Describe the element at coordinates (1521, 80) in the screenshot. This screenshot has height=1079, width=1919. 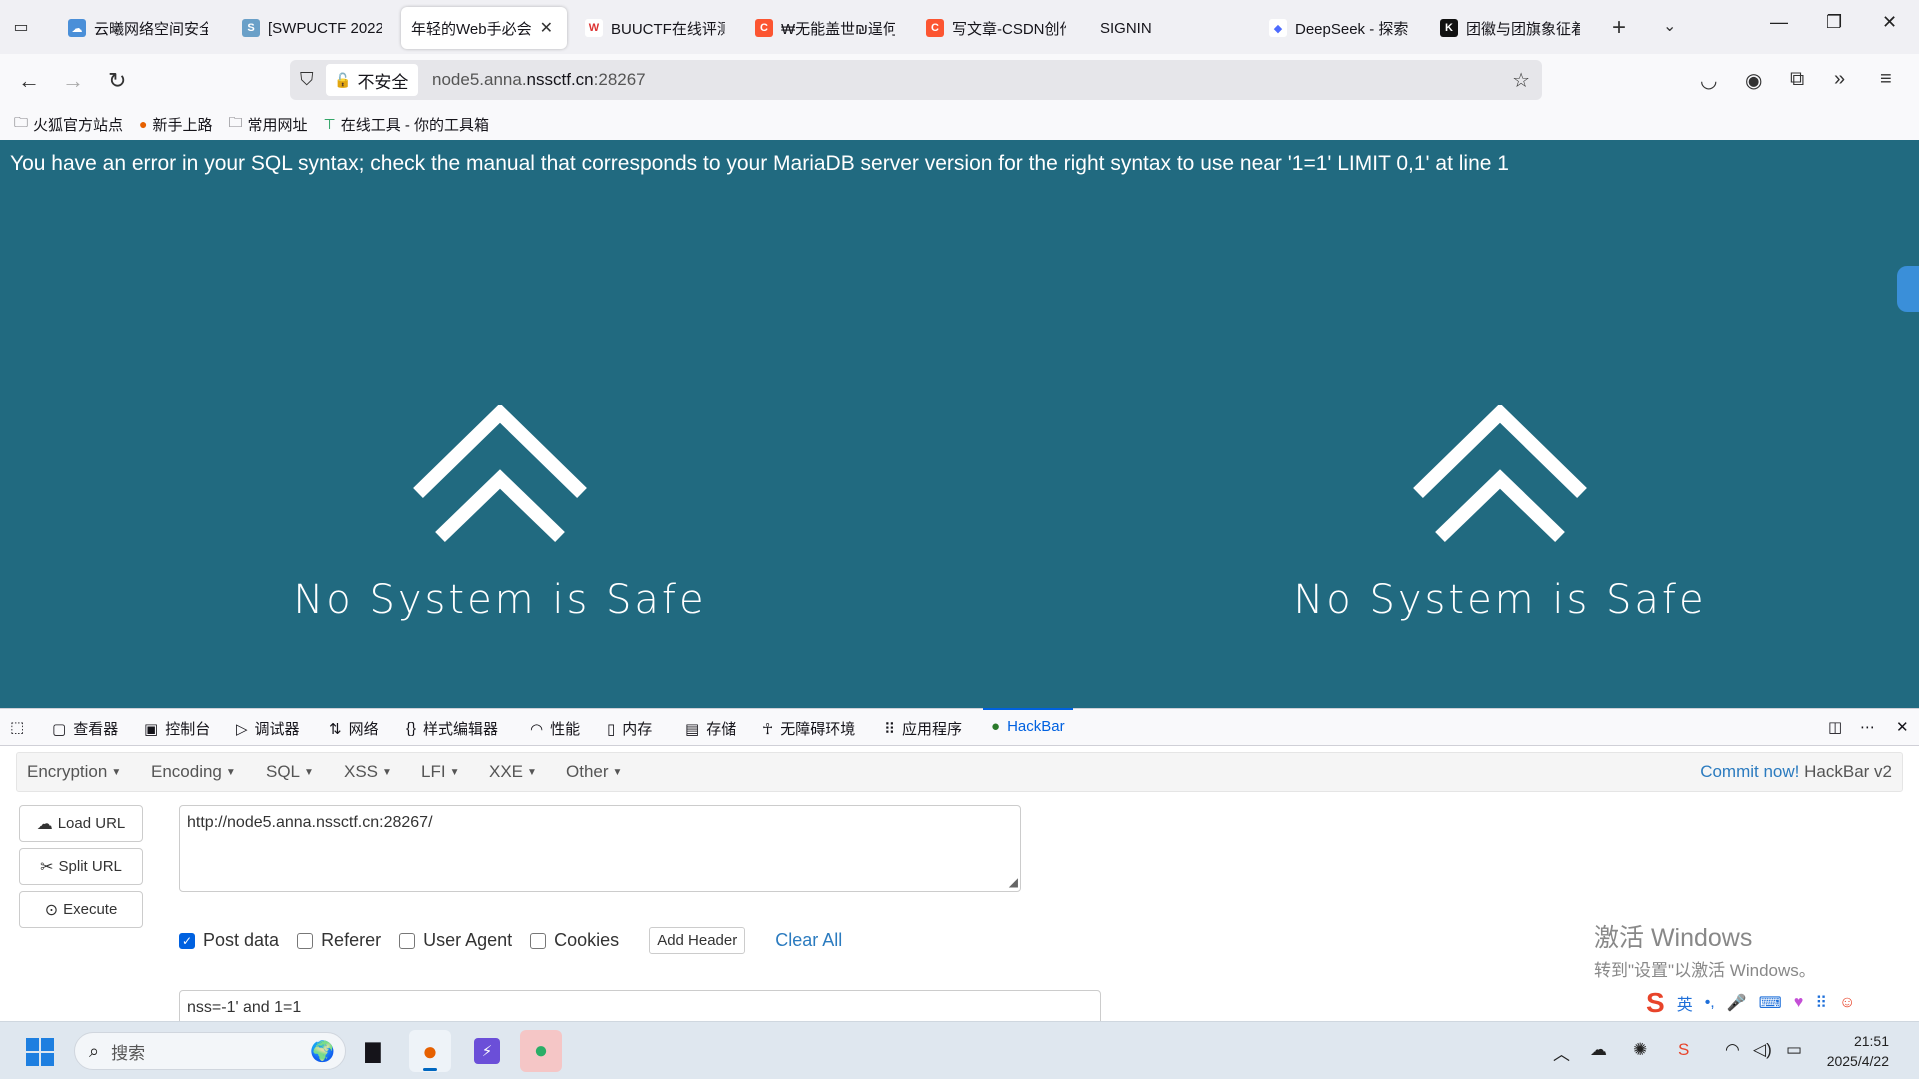
I see `bookmark-star-icon: ☆` at that location.